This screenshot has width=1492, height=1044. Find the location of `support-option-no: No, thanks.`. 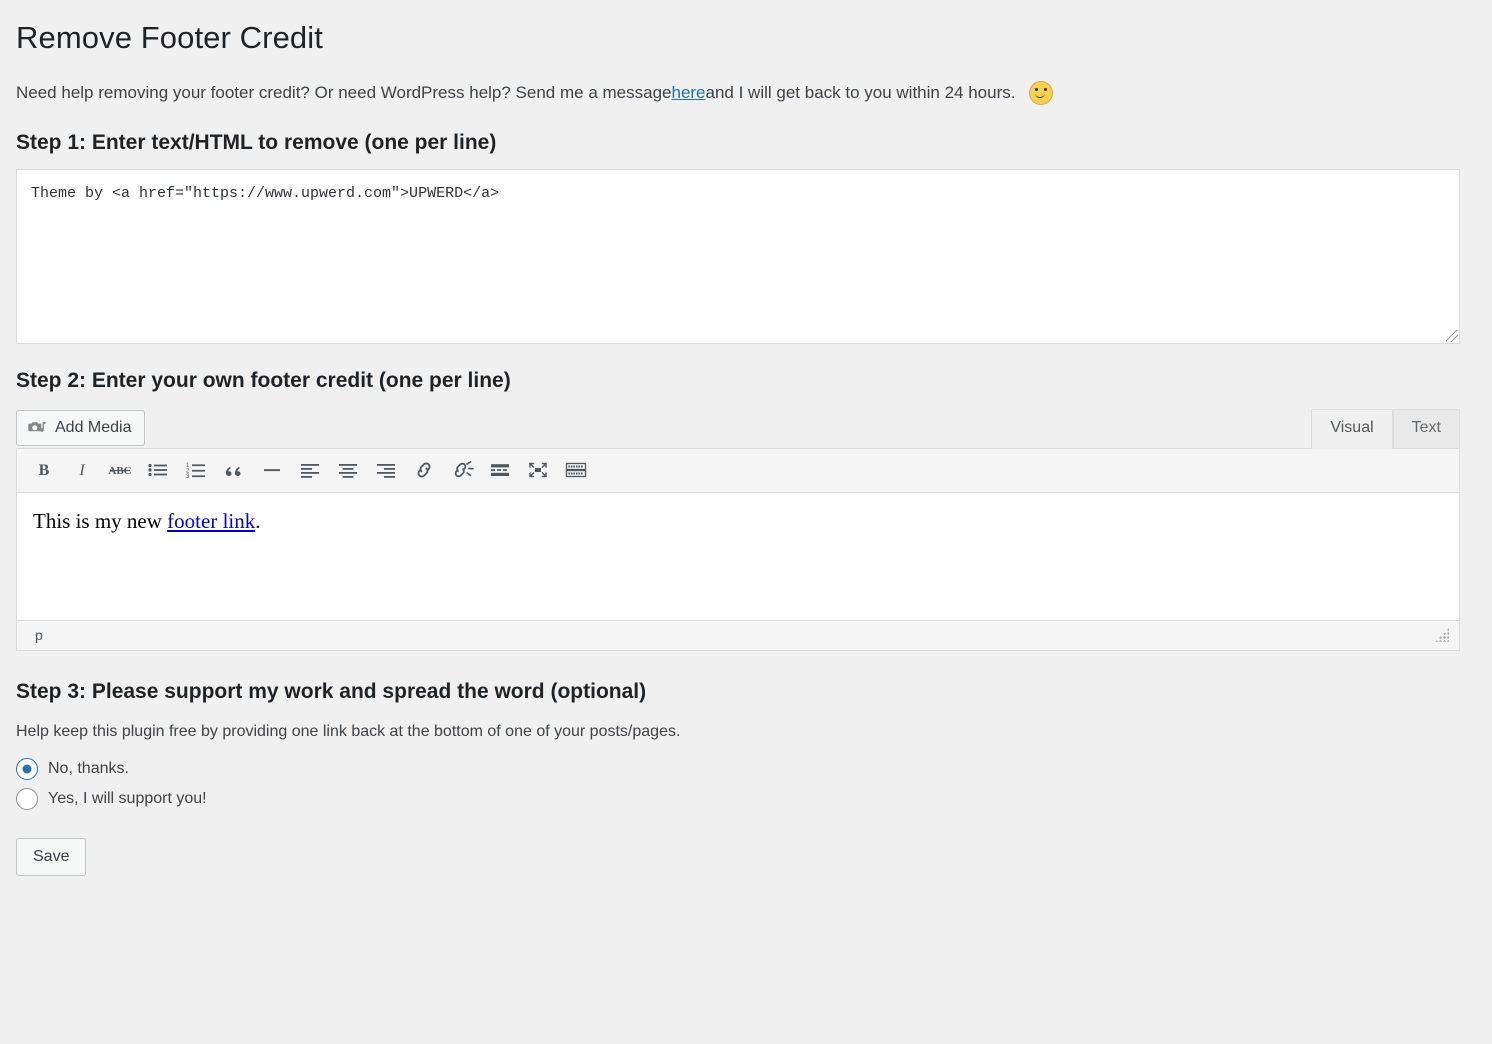

support-option-no: No, thanks. is located at coordinates (746, 768).